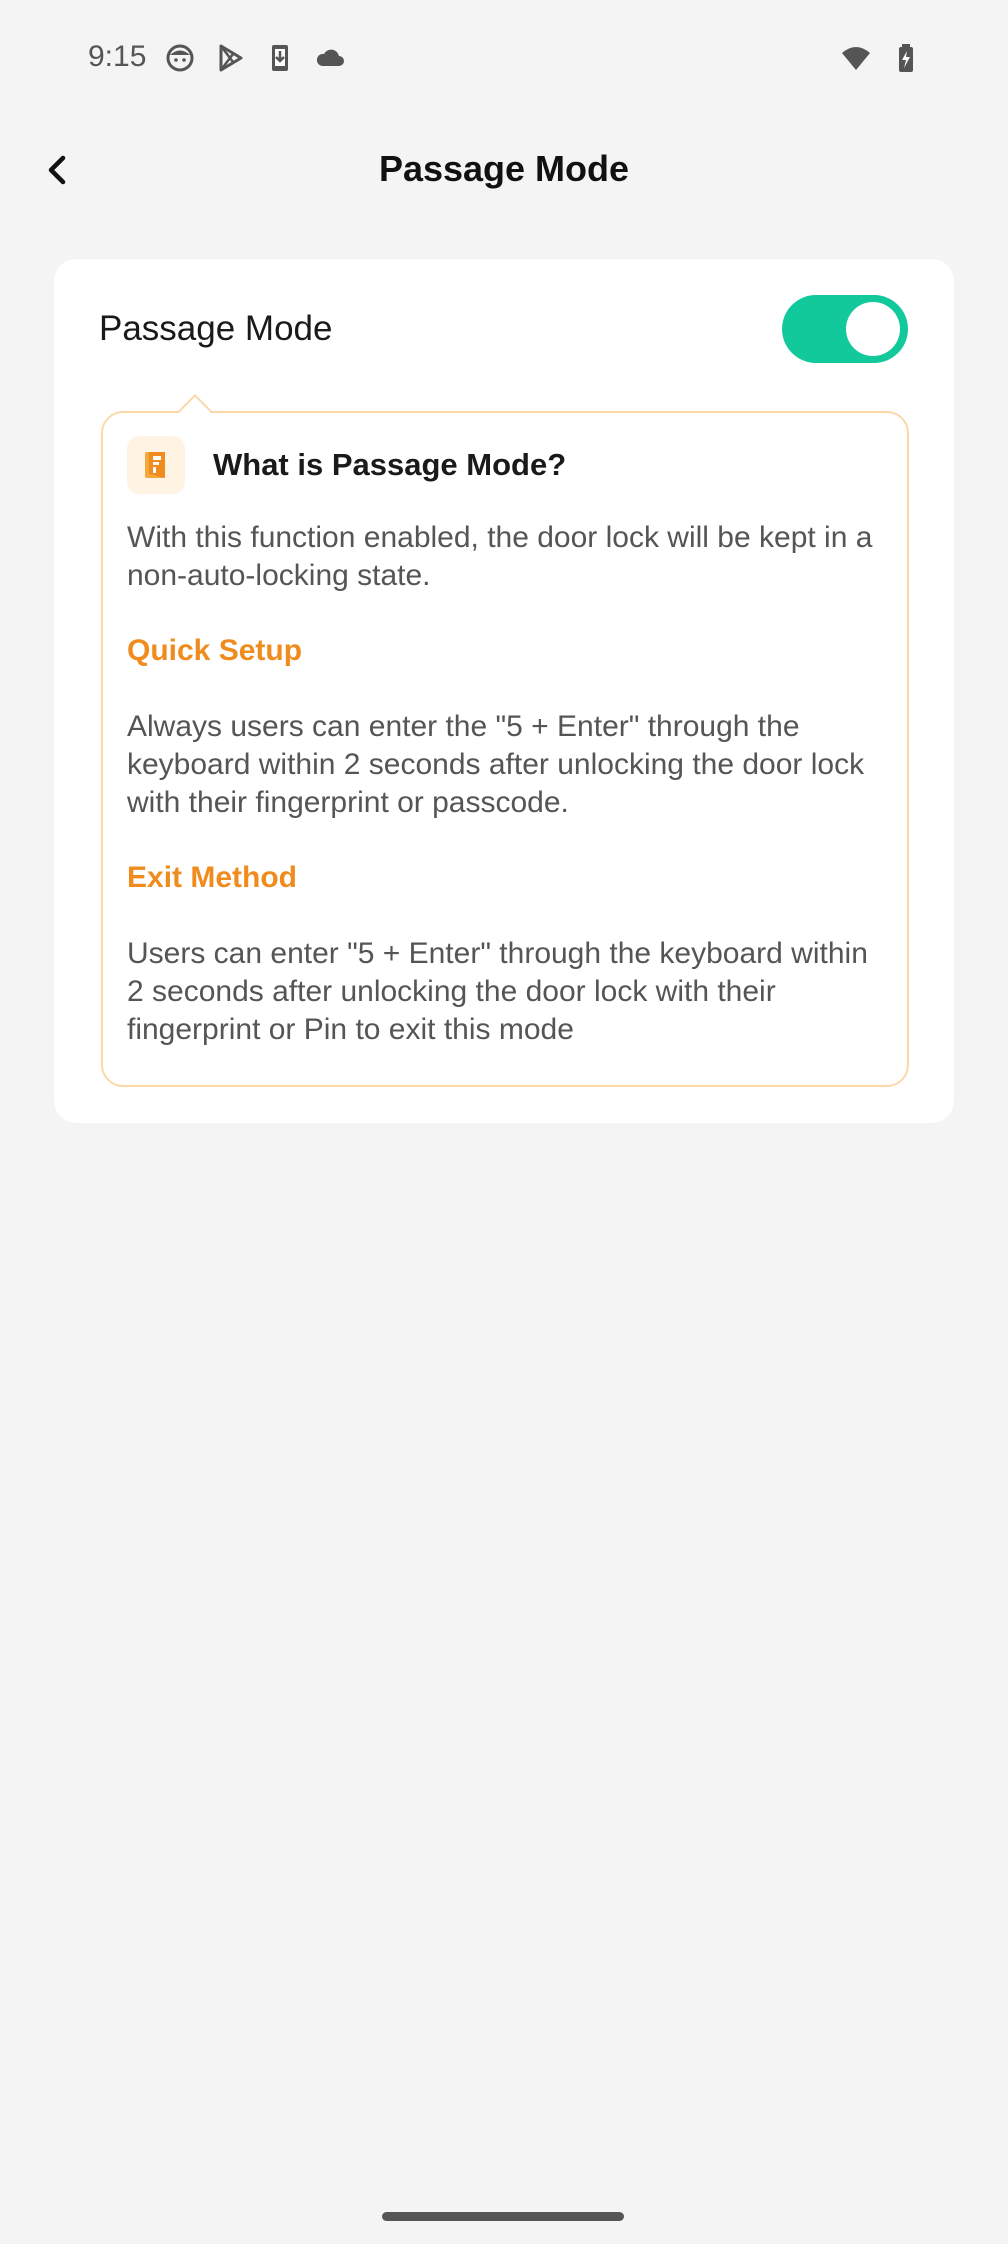 The image size is (1008, 2244). I want to click on cloud-icon, so click(330, 58).